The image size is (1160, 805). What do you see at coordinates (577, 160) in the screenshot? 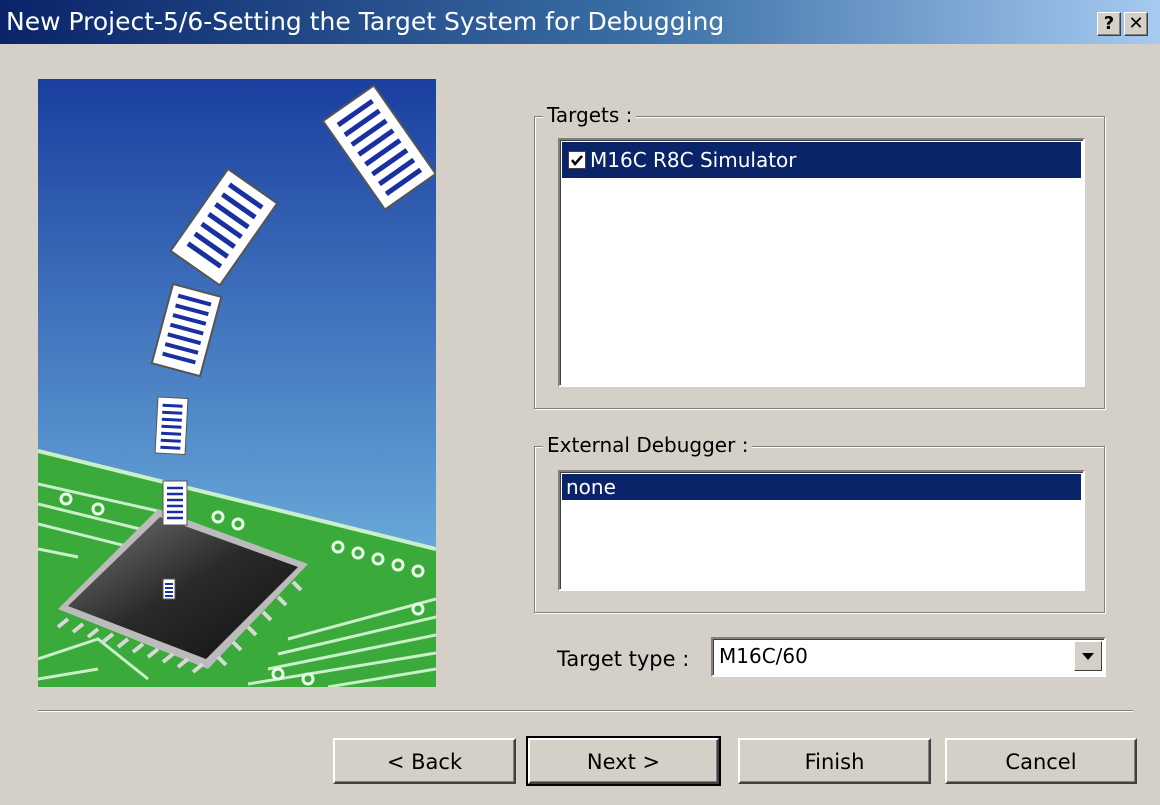
I see `target-checkbox` at bounding box center [577, 160].